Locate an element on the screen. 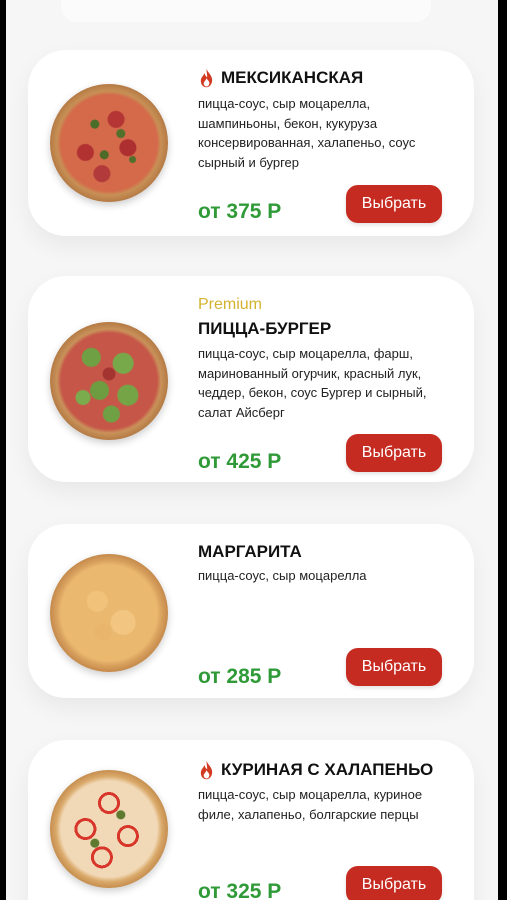 The width and height of the screenshot is (507, 900). product-title-row: МАРГАРИТА is located at coordinates (250, 552).